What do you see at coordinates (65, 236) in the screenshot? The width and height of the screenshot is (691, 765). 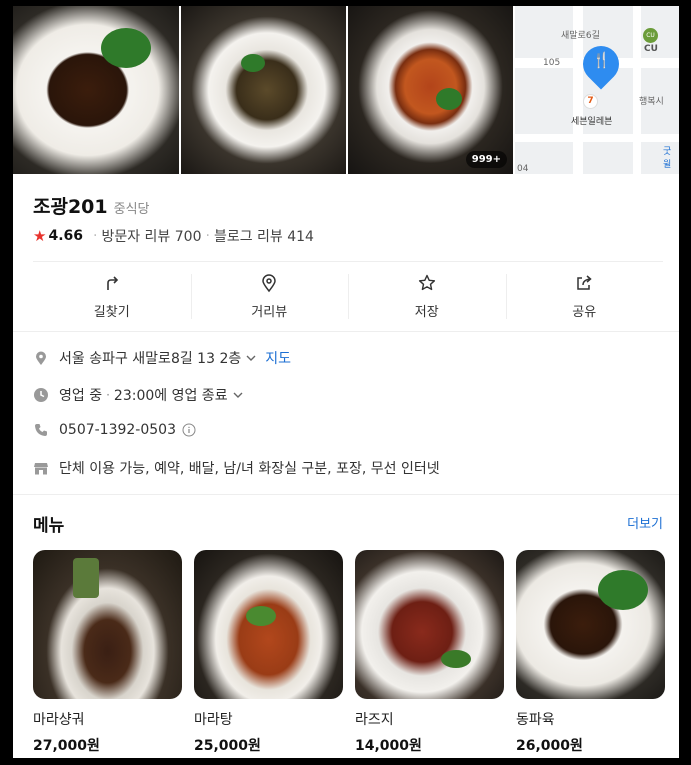 I see `rating-score: 4.66` at bounding box center [65, 236].